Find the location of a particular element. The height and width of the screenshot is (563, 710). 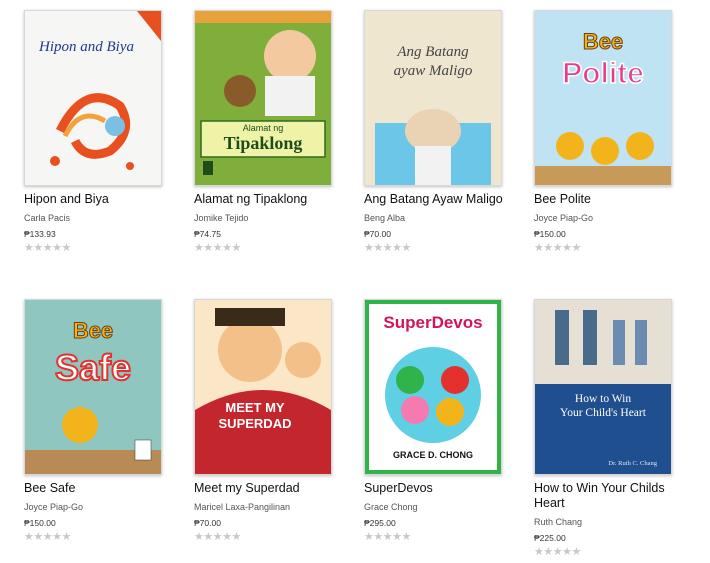

book-author: Beng Alba is located at coordinates (439, 218).